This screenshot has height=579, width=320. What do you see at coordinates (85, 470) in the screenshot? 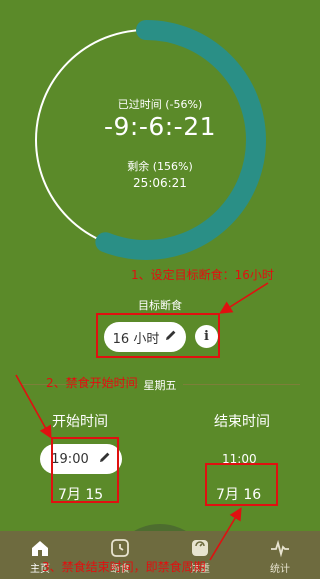
I see `annotation-box-start` at bounding box center [85, 470].